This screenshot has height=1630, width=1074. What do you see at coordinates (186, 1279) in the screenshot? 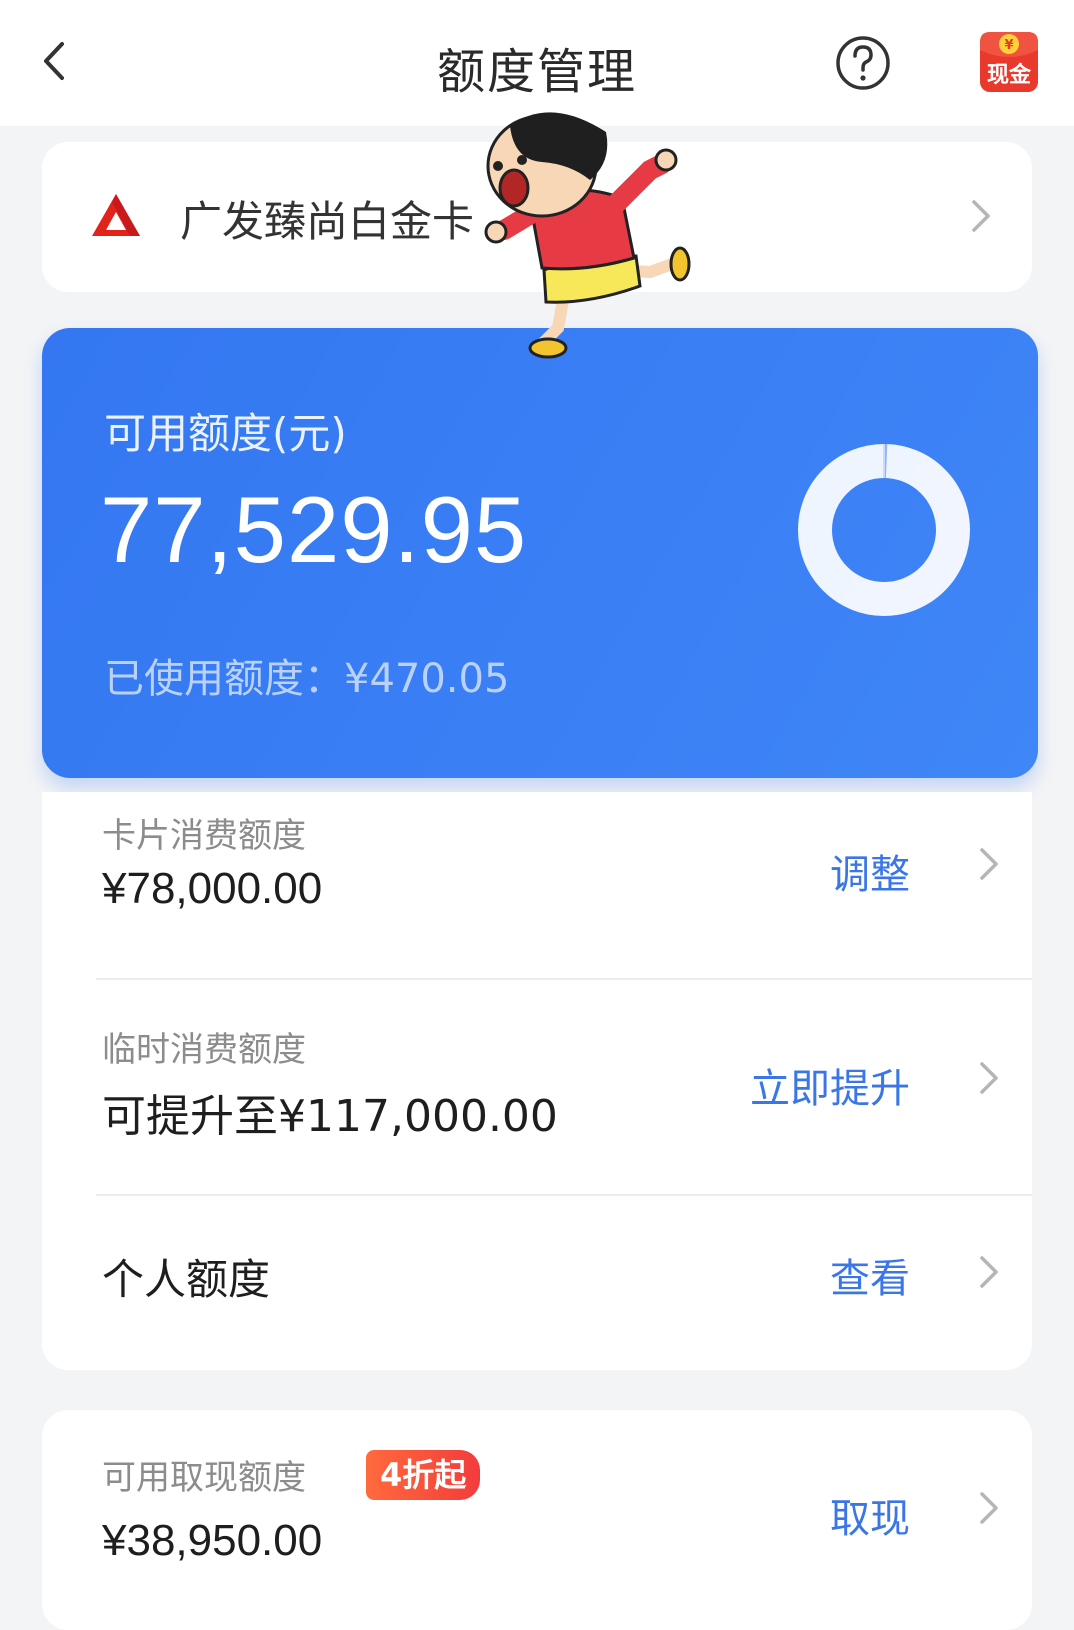
I see `limit-value: 个人额度` at bounding box center [186, 1279].